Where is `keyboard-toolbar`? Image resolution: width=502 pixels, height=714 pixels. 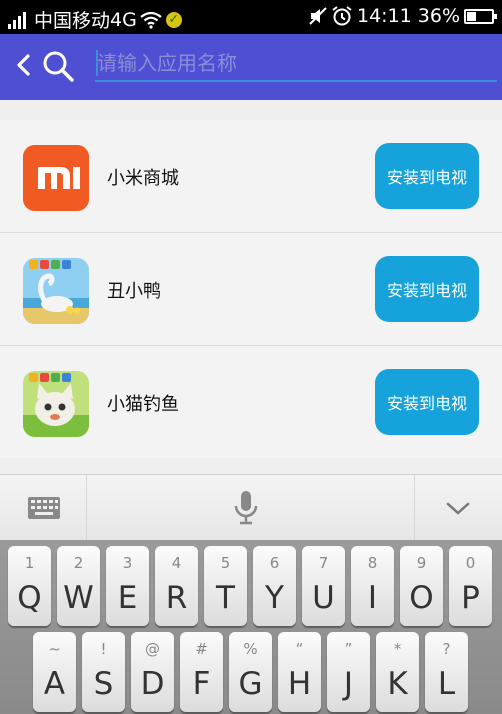 keyboard-toolbar is located at coordinates (251, 507).